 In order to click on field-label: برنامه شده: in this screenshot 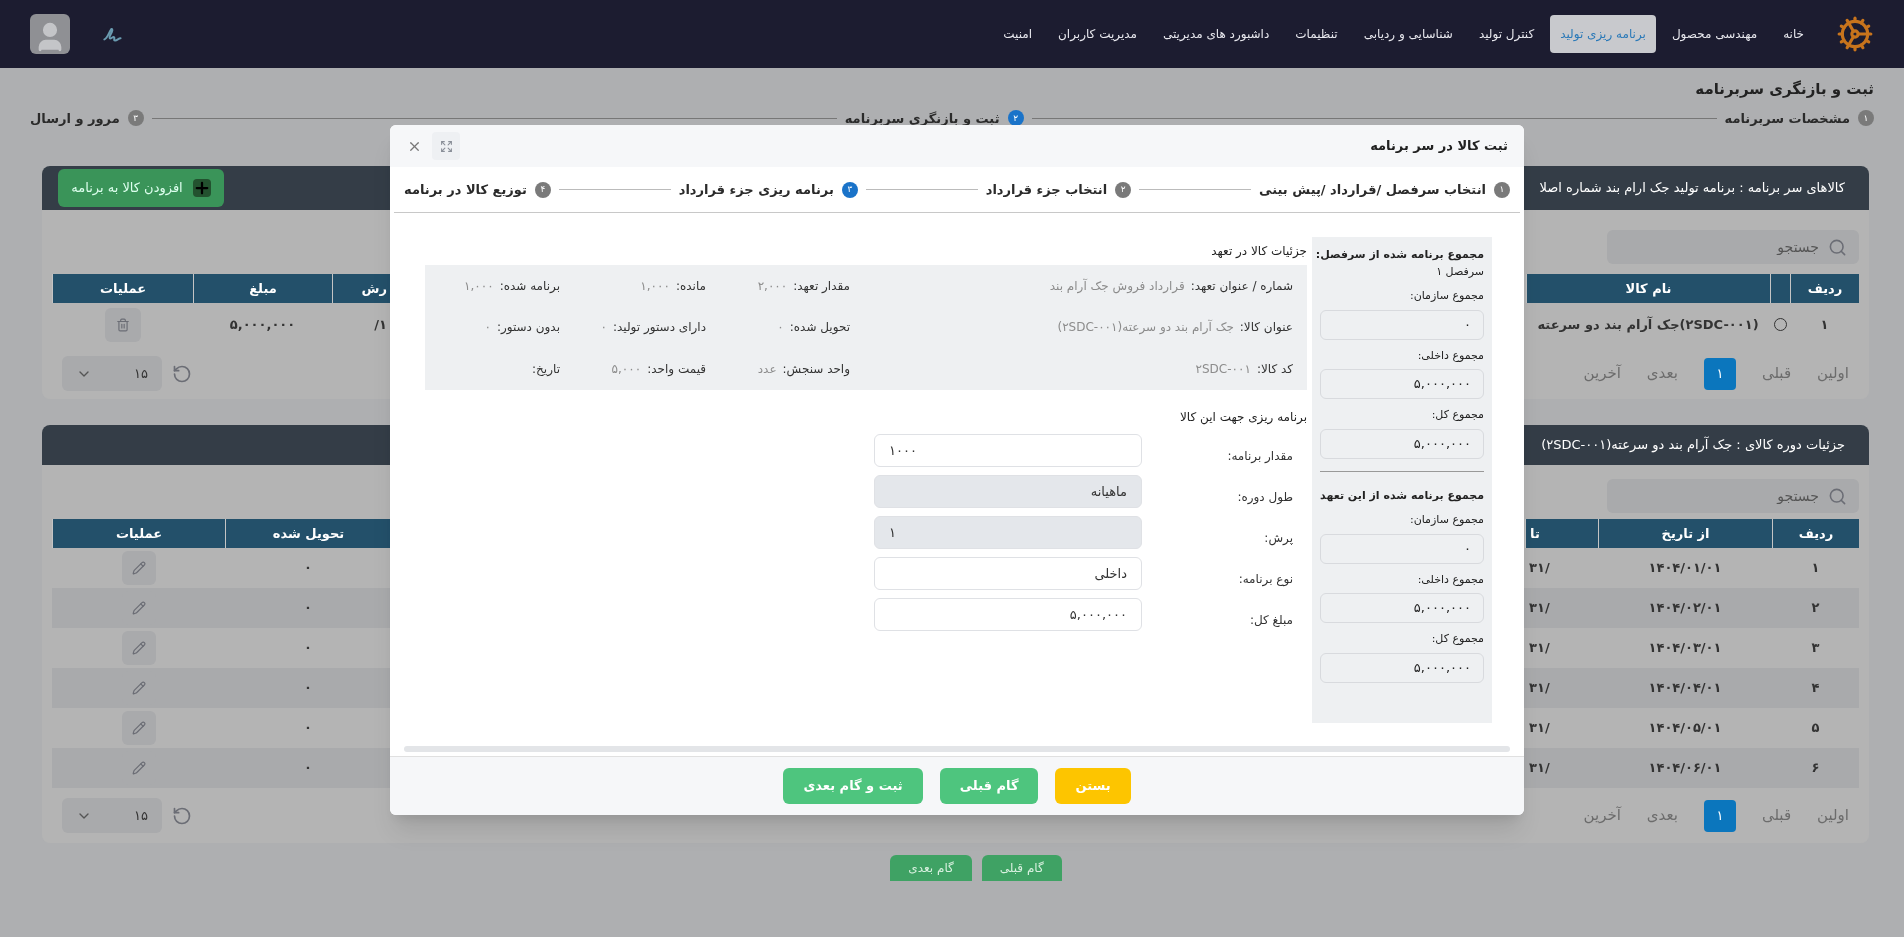, I will do `click(529, 286)`.